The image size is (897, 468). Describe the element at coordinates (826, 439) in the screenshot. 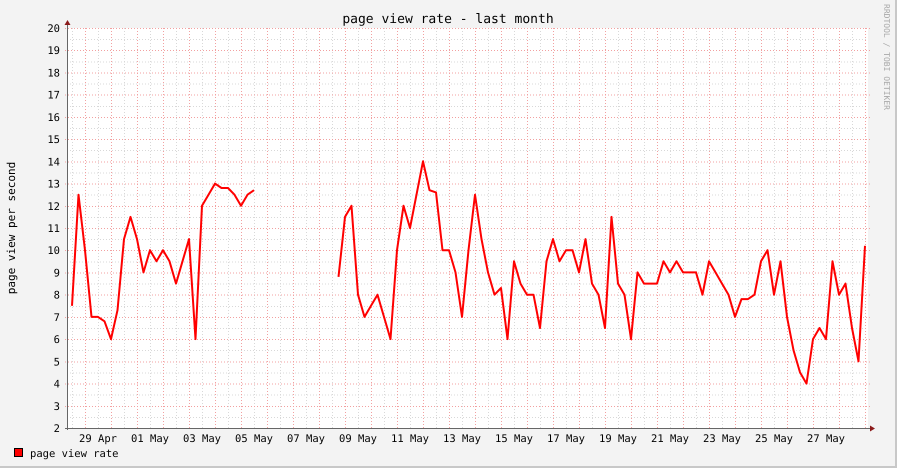

I see `x-tick-label: 27 May` at that location.